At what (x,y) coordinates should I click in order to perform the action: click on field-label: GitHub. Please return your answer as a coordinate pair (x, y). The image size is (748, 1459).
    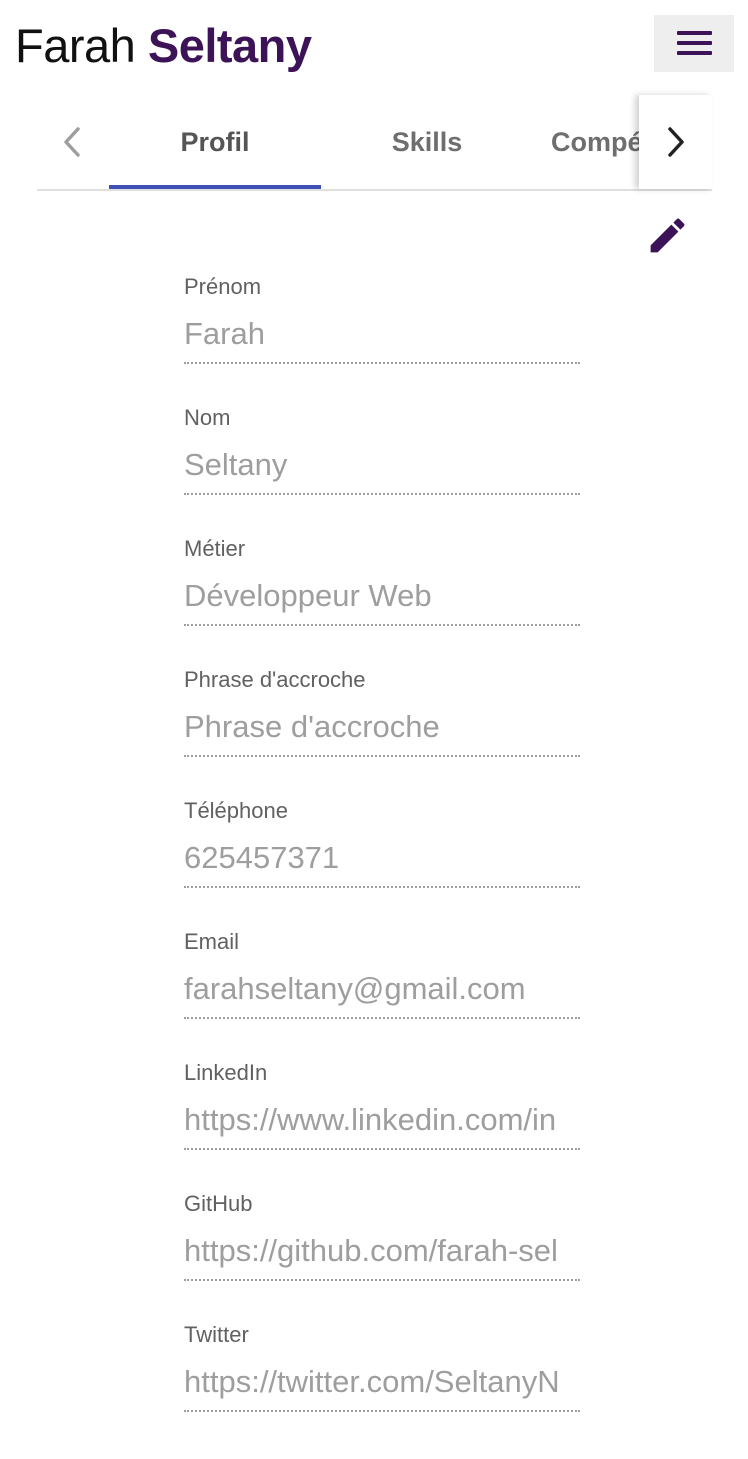
    Looking at the image, I should click on (218, 1203).